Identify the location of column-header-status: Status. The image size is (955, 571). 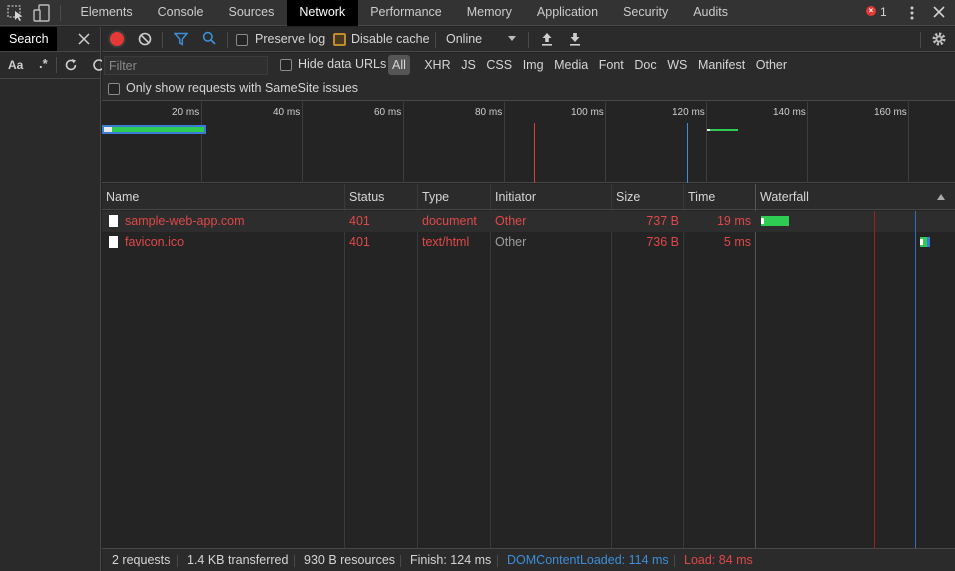
(364, 197).